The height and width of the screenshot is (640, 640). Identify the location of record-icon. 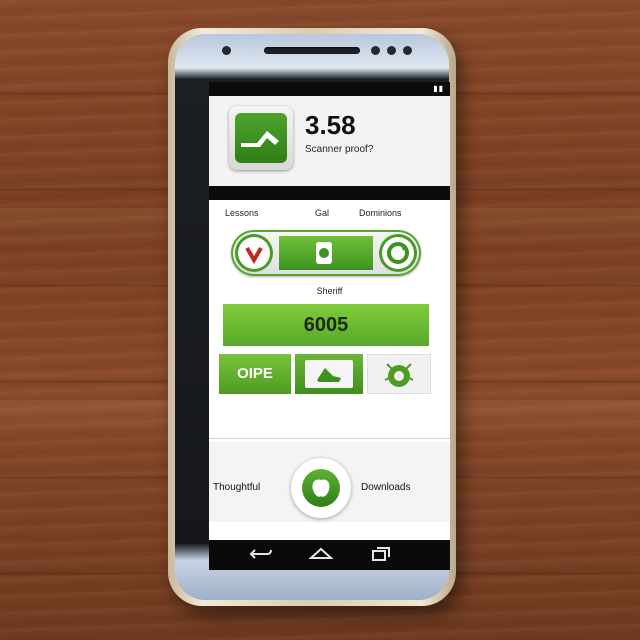
(254, 253).